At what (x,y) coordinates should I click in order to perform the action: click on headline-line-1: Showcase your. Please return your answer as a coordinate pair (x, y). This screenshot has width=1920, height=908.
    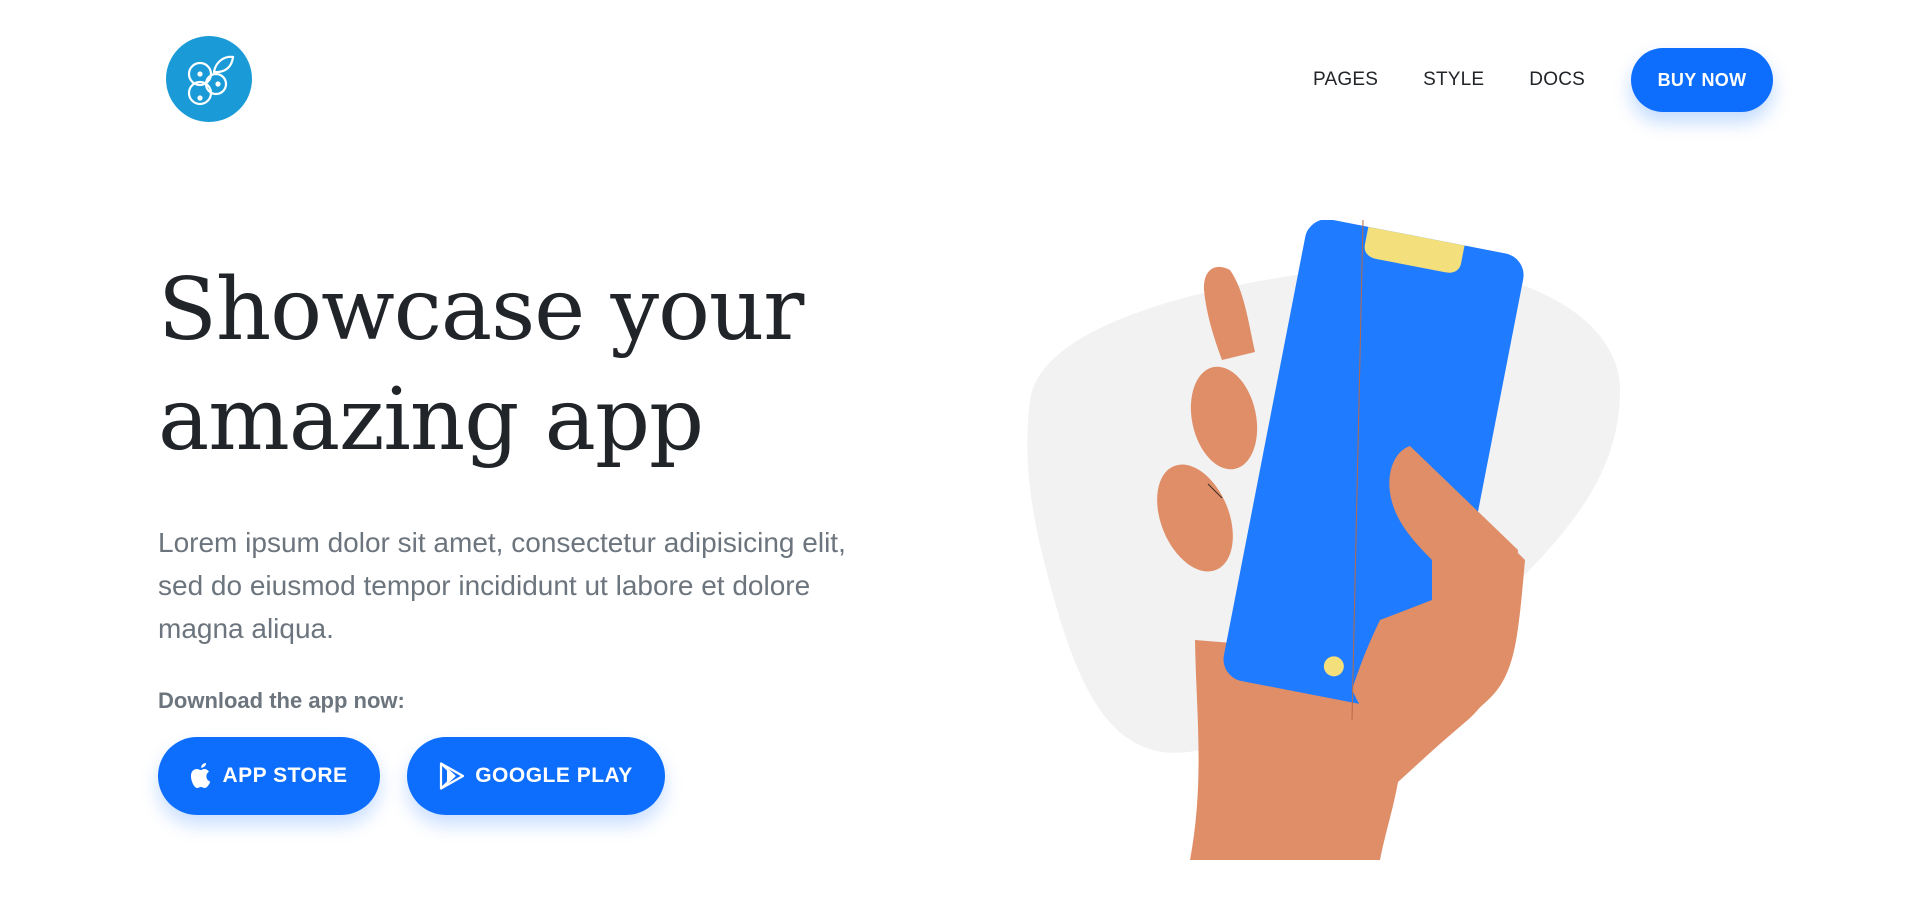
    Looking at the image, I should click on (481, 310).